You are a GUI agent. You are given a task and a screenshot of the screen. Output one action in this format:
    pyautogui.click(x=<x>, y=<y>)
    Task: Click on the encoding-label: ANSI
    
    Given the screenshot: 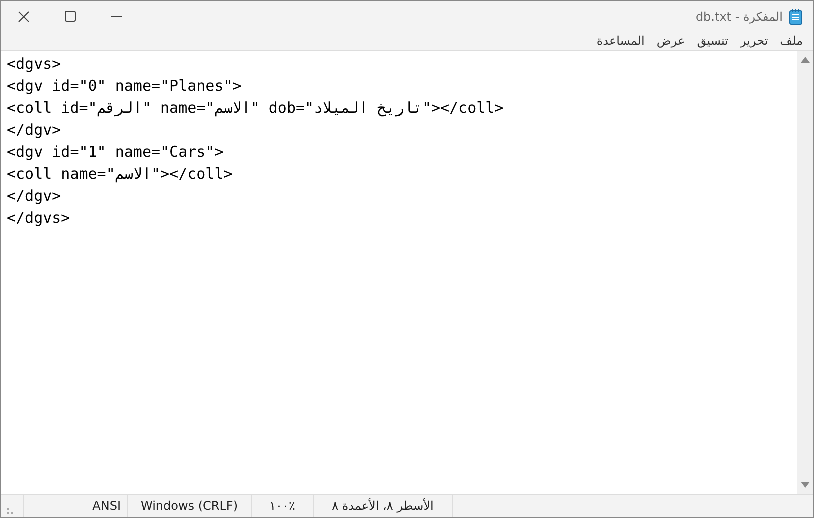 What is the action you would take?
    pyautogui.click(x=75, y=506)
    